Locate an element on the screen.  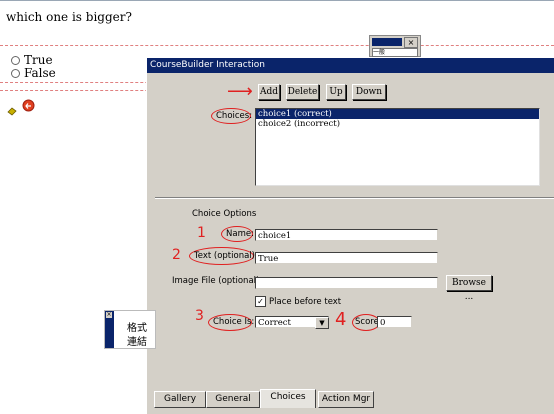
annotation-number-2: 2 is located at coordinates (176, 255).